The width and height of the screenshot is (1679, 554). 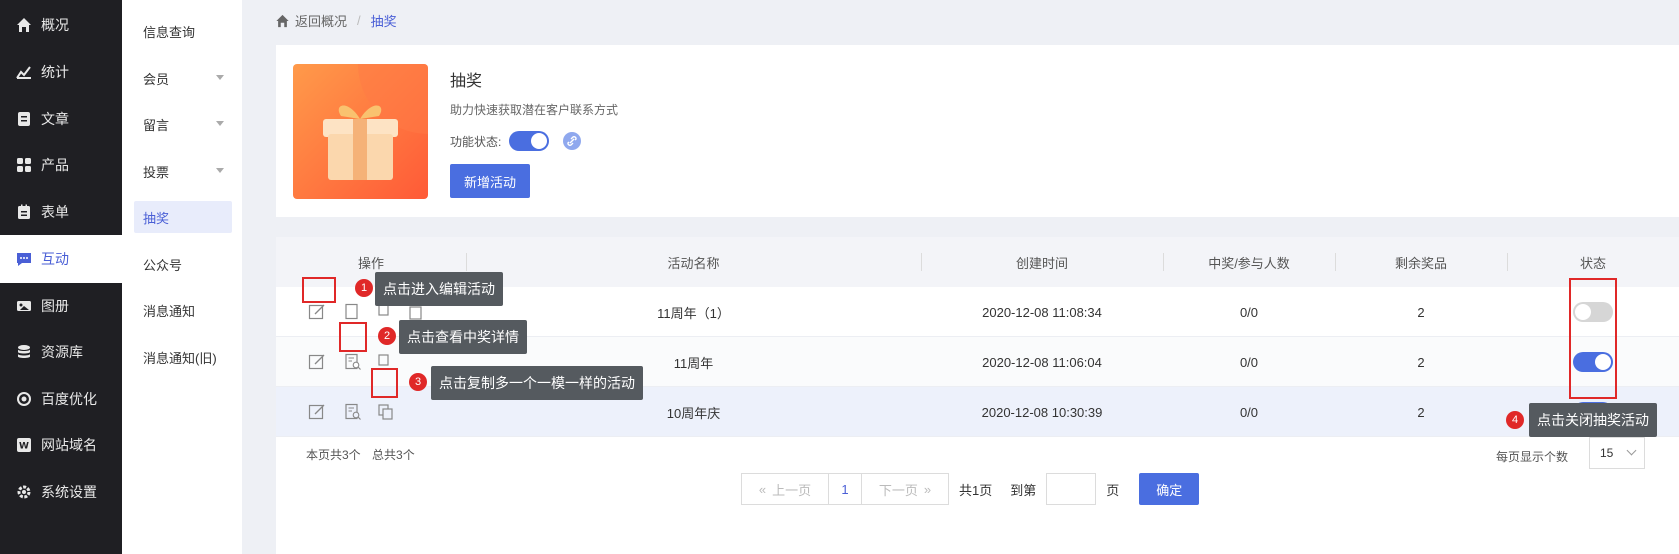 What do you see at coordinates (55, 25) in the screenshot?
I see `sidebar-item-label: 概况` at bounding box center [55, 25].